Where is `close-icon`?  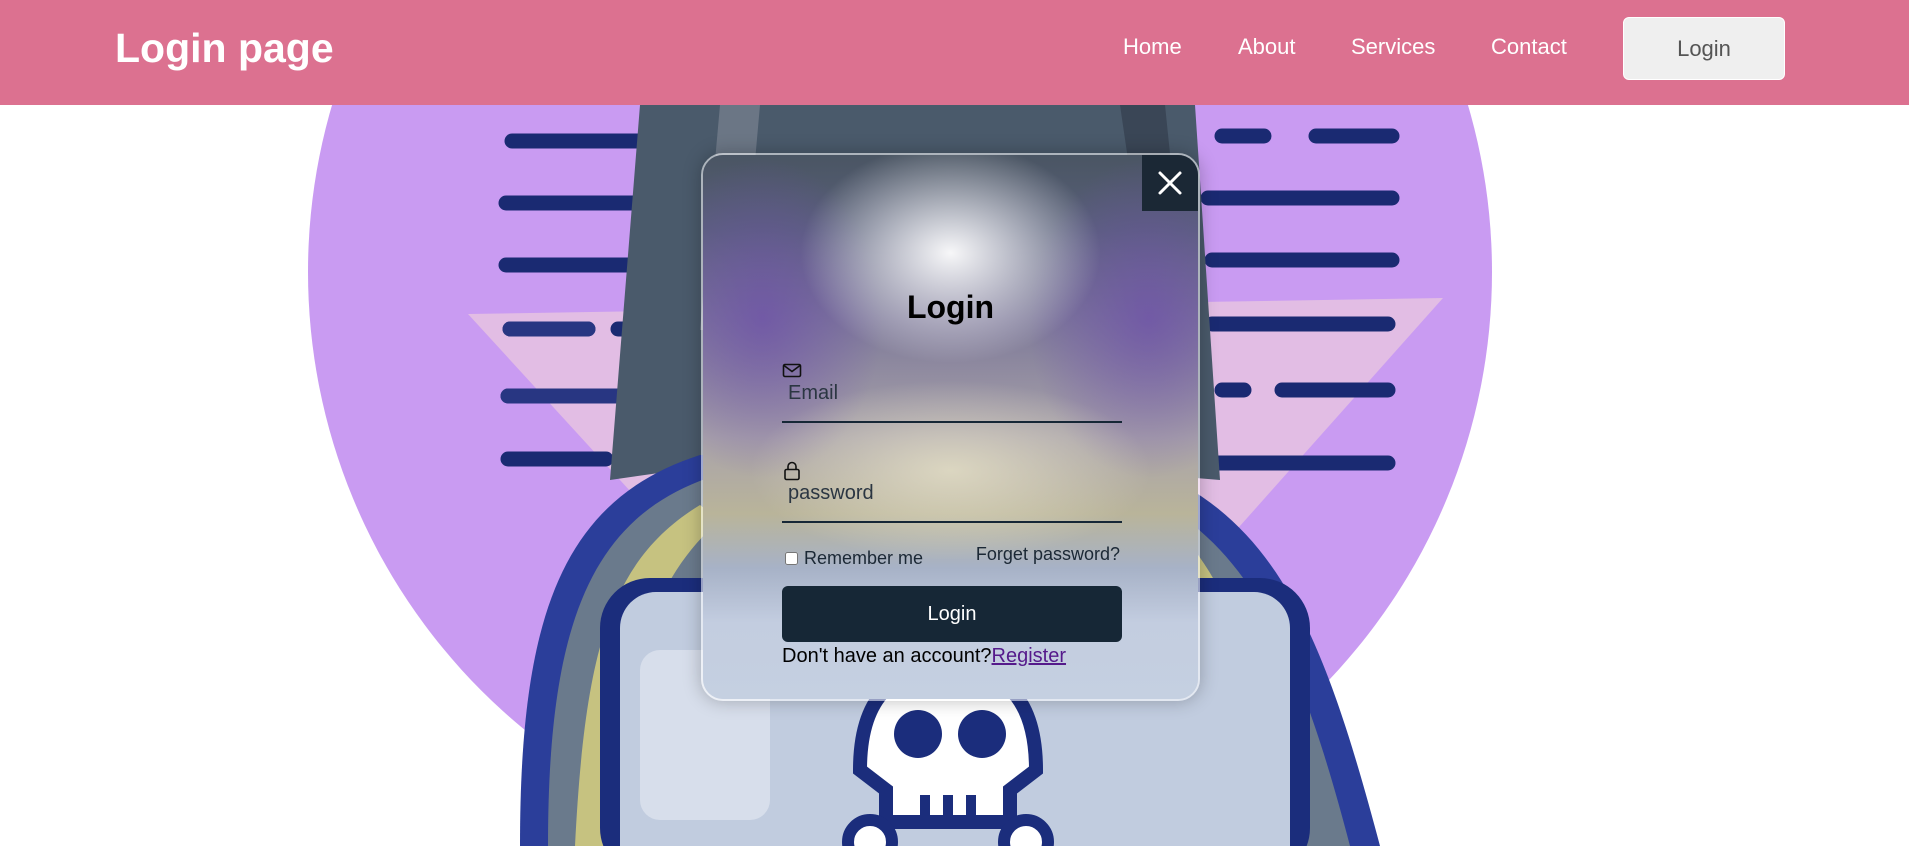 close-icon is located at coordinates (1170, 183).